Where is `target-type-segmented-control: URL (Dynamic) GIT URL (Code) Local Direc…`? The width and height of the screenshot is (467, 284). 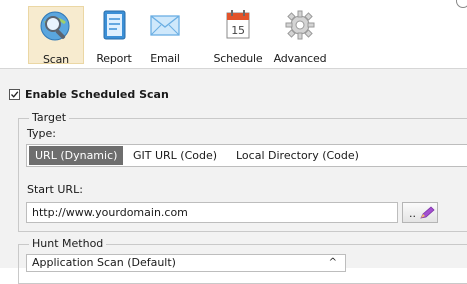
target-type-segmented-control: URL (Dynamic) GIT URL (Code) Local Direc… is located at coordinates (246, 155).